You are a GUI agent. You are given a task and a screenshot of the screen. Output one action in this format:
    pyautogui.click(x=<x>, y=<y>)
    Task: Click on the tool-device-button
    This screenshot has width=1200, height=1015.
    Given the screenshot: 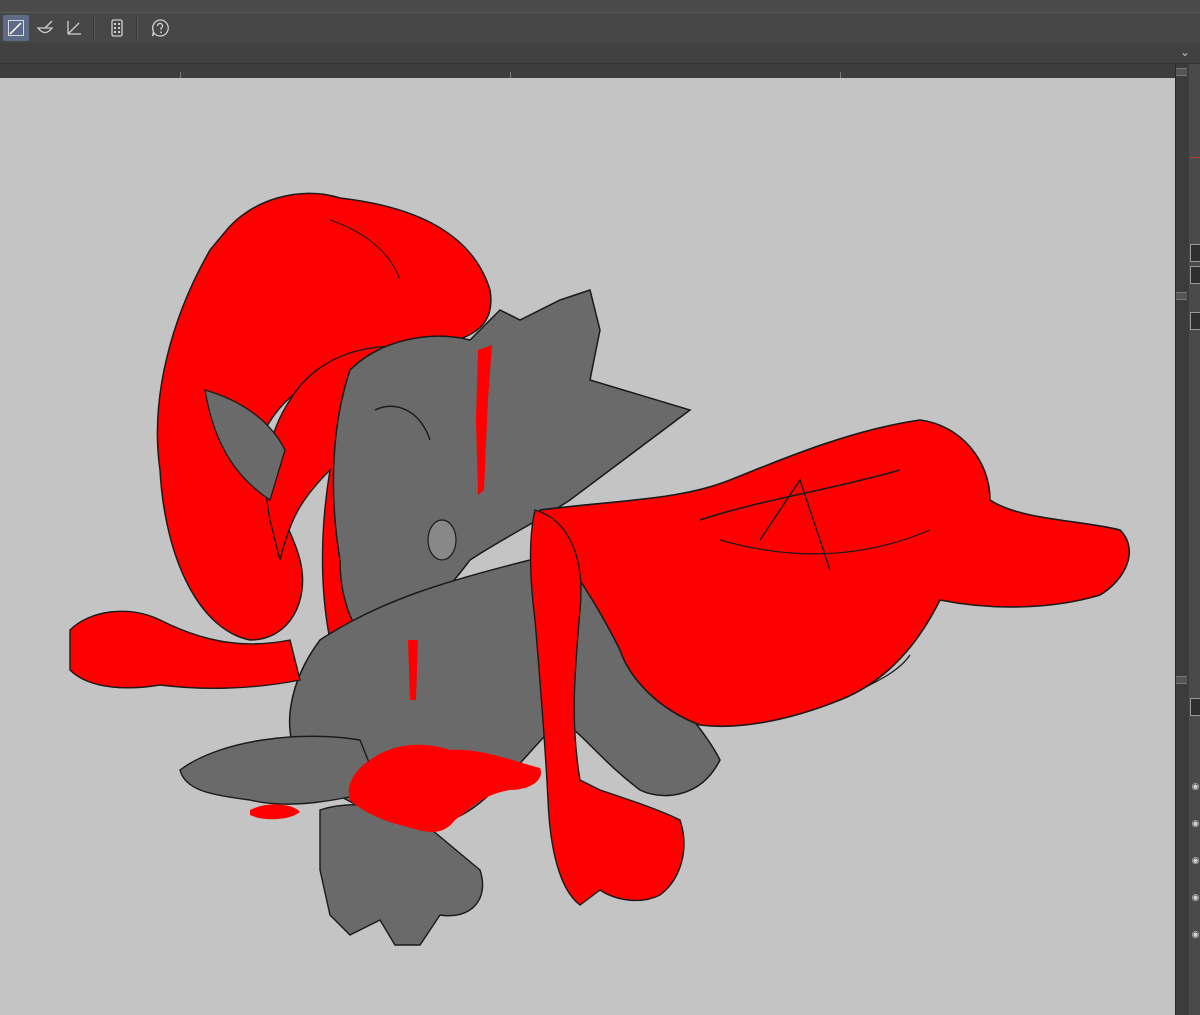 What is the action you would take?
    pyautogui.click(x=117, y=28)
    